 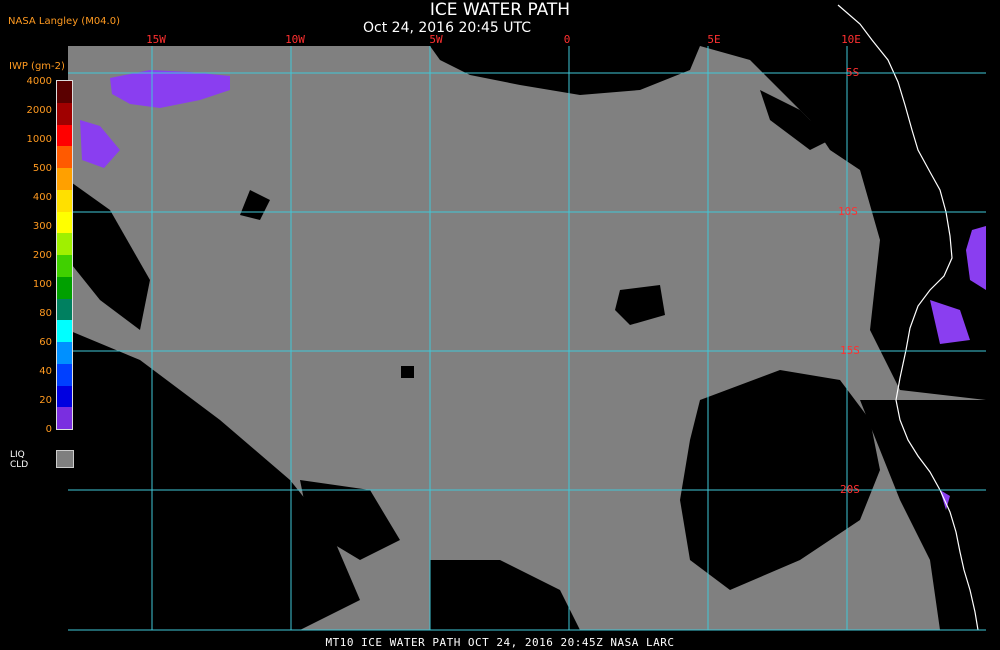 What do you see at coordinates (851, 39) in the screenshot?
I see `lon-label-10e: 10E` at bounding box center [851, 39].